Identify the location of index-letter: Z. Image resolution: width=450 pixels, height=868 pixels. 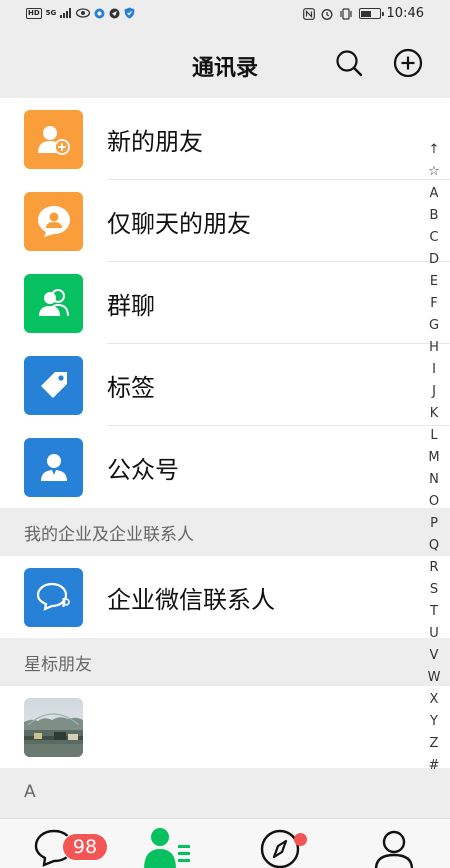
(434, 743).